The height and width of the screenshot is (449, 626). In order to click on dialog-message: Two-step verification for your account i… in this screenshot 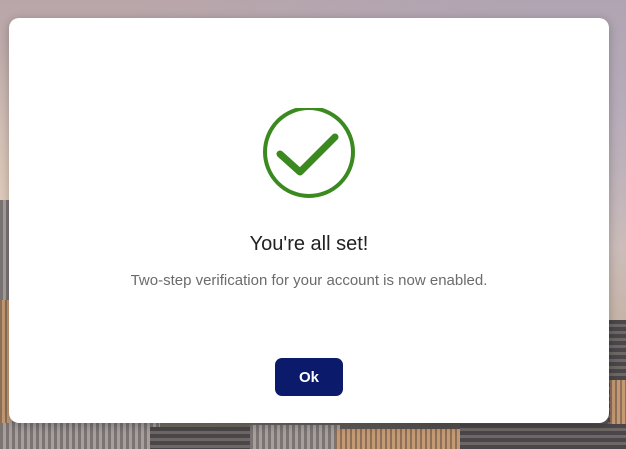, I will do `click(309, 280)`.